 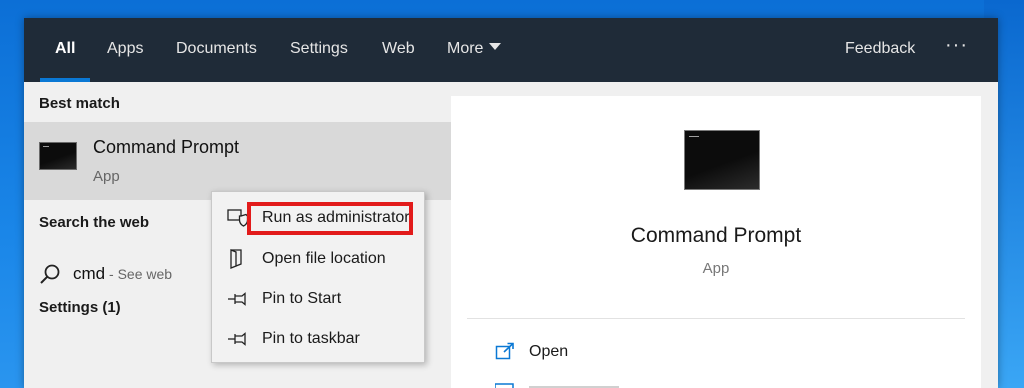 I want to click on open-icon, so click(x=504, y=351).